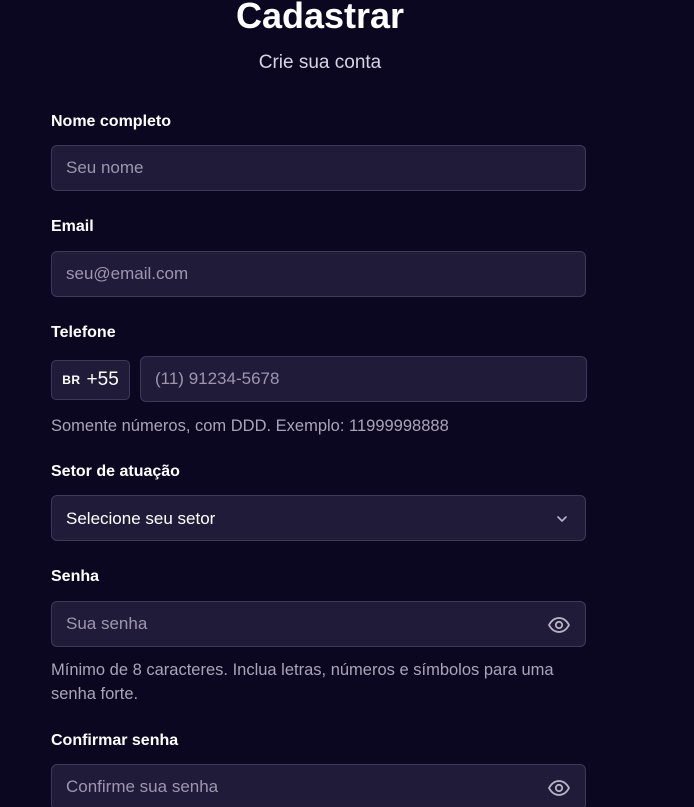 This screenshot has width=694, height=807. Describe the element at coordinates (320, 62) in the screenshot. I see `page-subtitle: Crie sua conta` at that location.